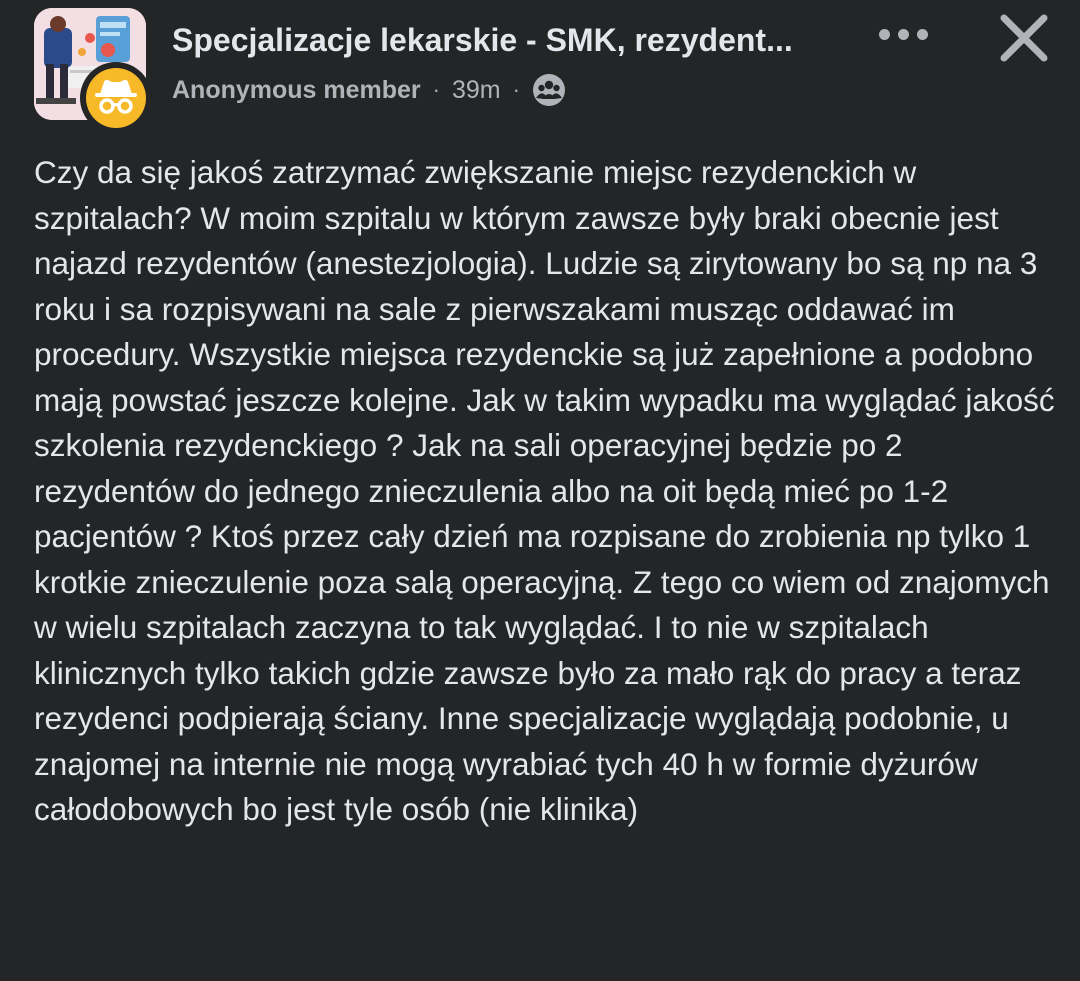  I want to click on post-meta: Anonymous member · 39m ·, so click(369, 90).